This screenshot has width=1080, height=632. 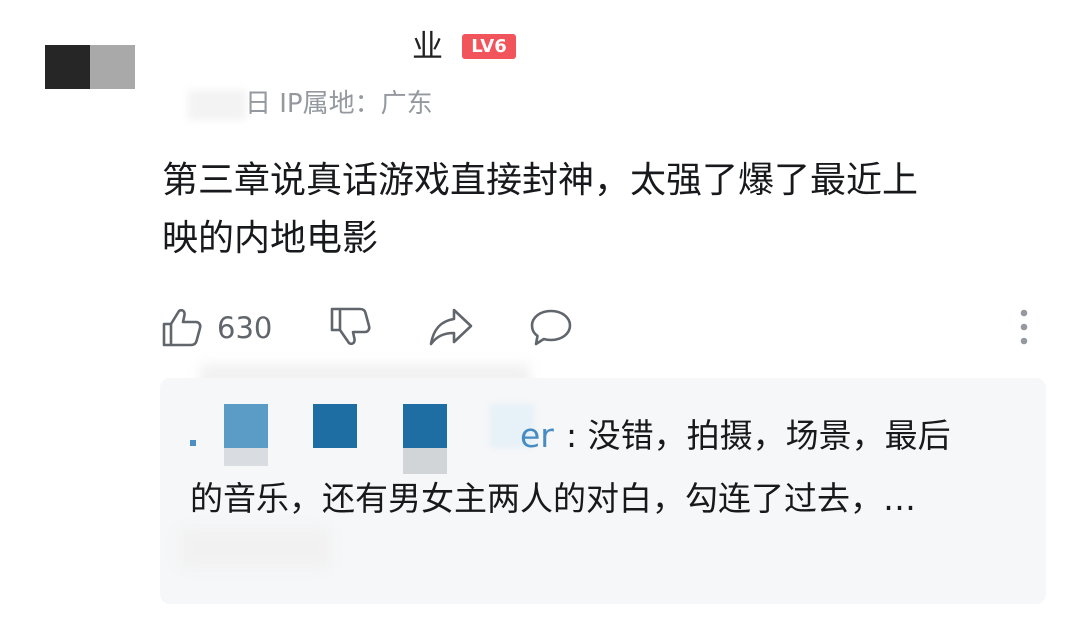 What do you see at coordinates (1024, 329) in the screenshot?
I see `more-vertical-icon` at bounding box center [1024, 329].